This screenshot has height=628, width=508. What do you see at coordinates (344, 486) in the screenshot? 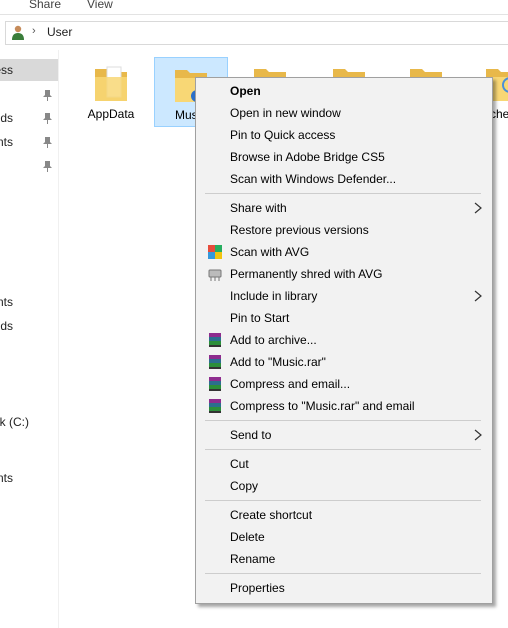
I see `menu-item-copy: Copy` at bounding box center [344, 486].